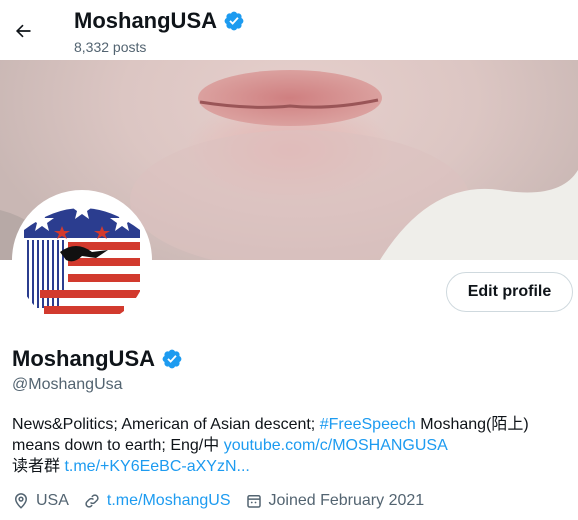  I want to click on header-title: MoshangUSA, so click(159, 21).